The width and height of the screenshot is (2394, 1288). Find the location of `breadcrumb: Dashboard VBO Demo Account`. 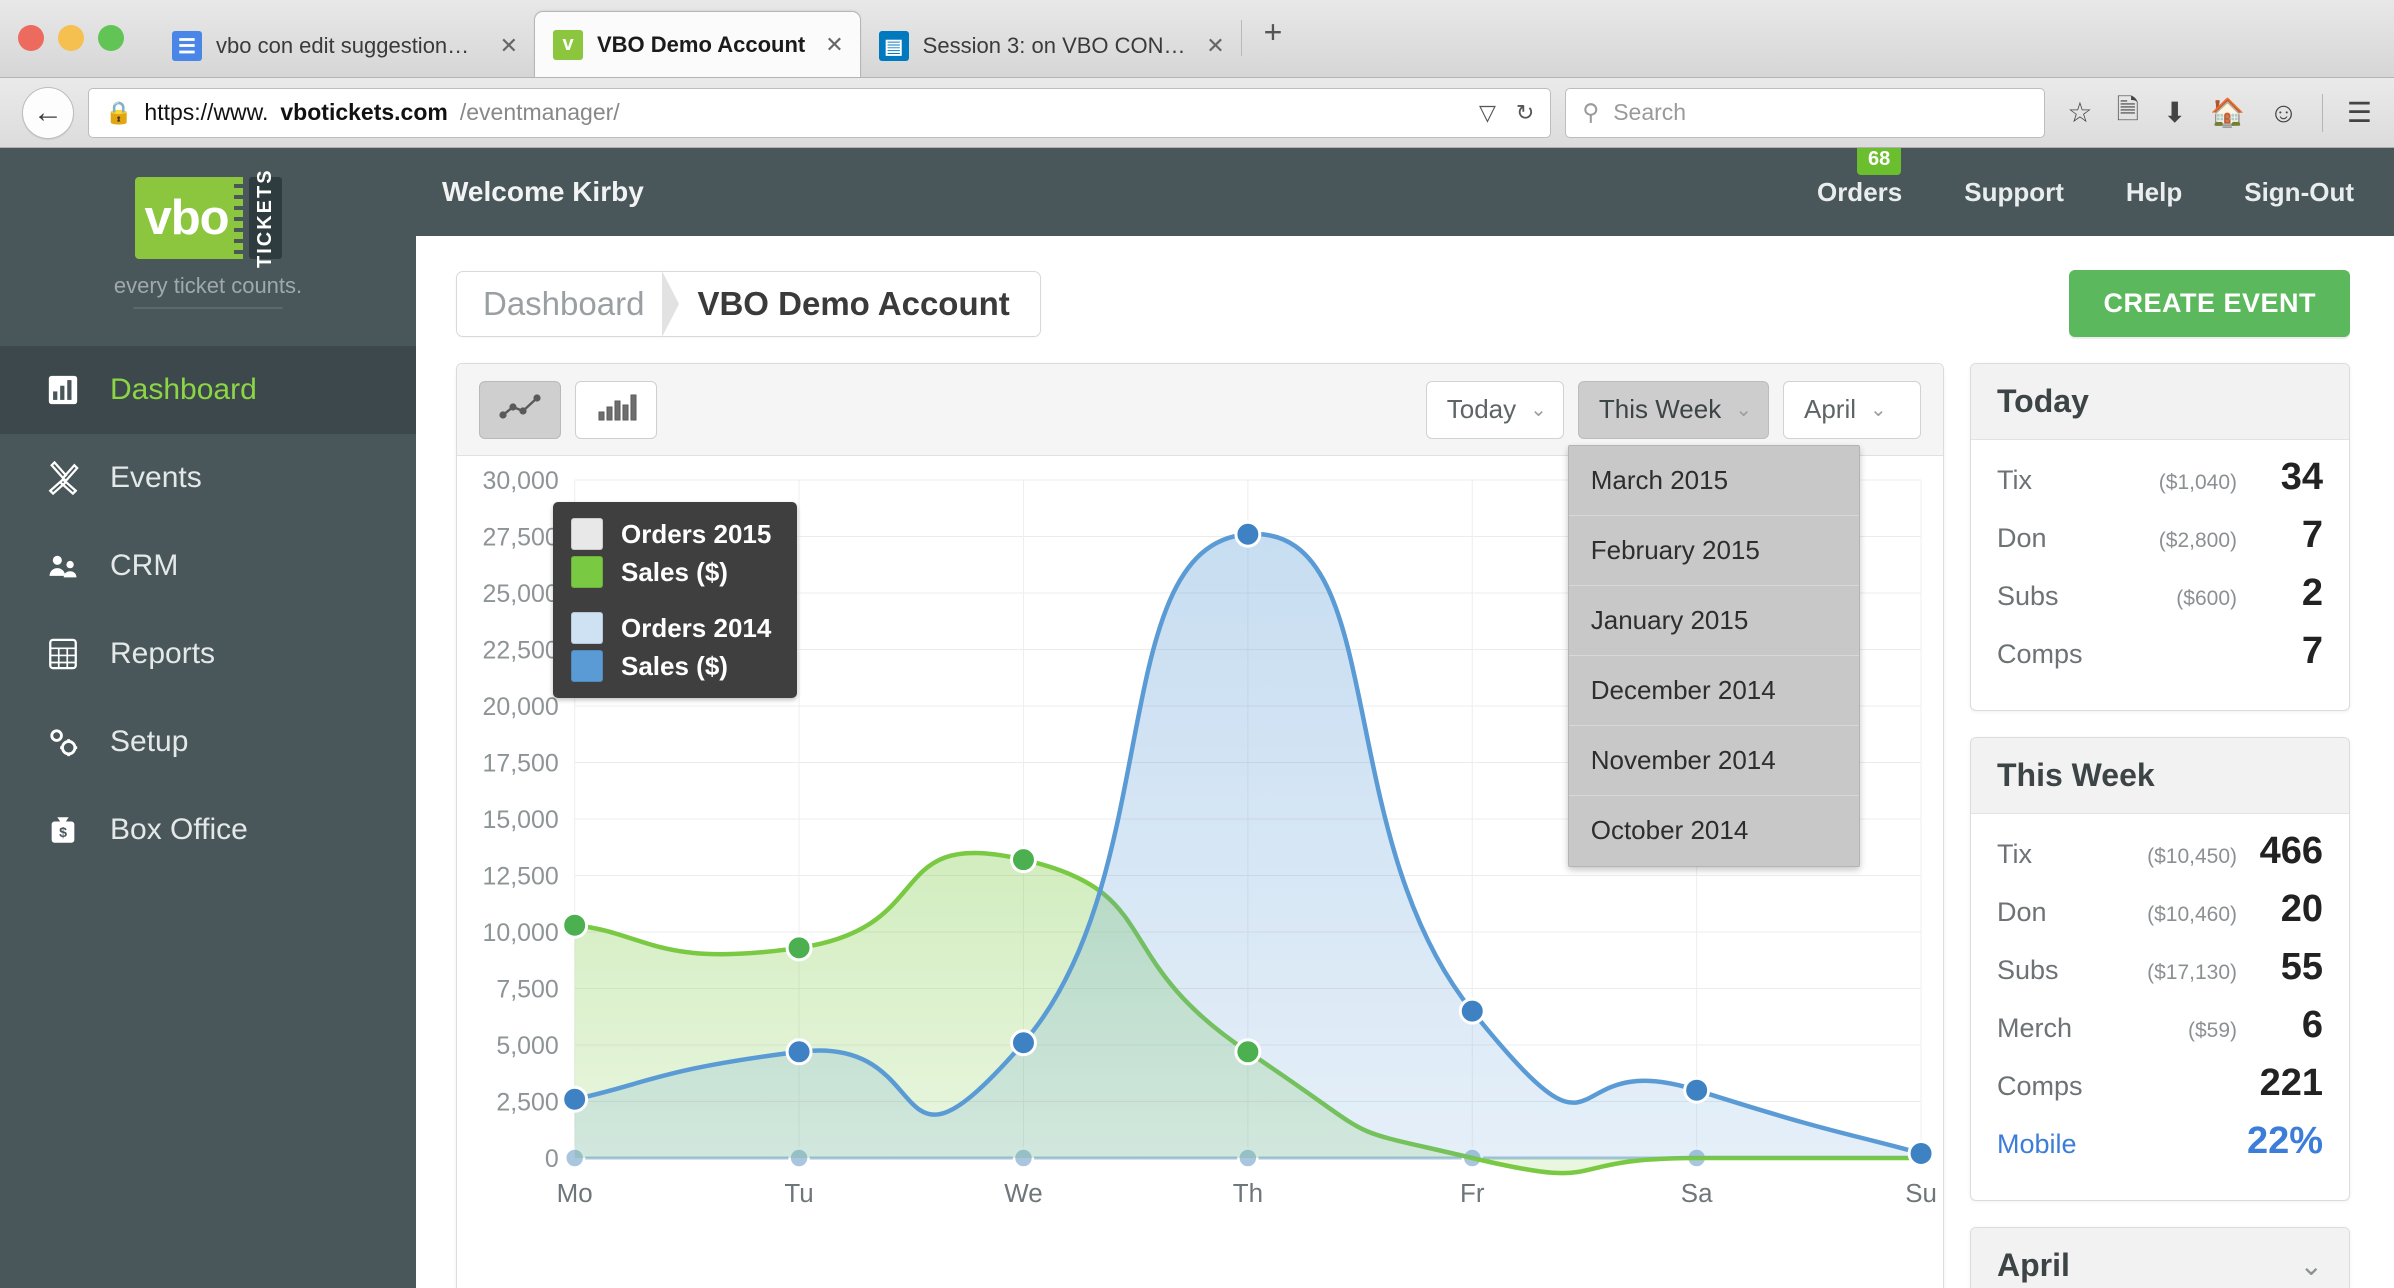

breadcrumb: Dashboard VBO Demo Account is located at coordinates (748, 303).